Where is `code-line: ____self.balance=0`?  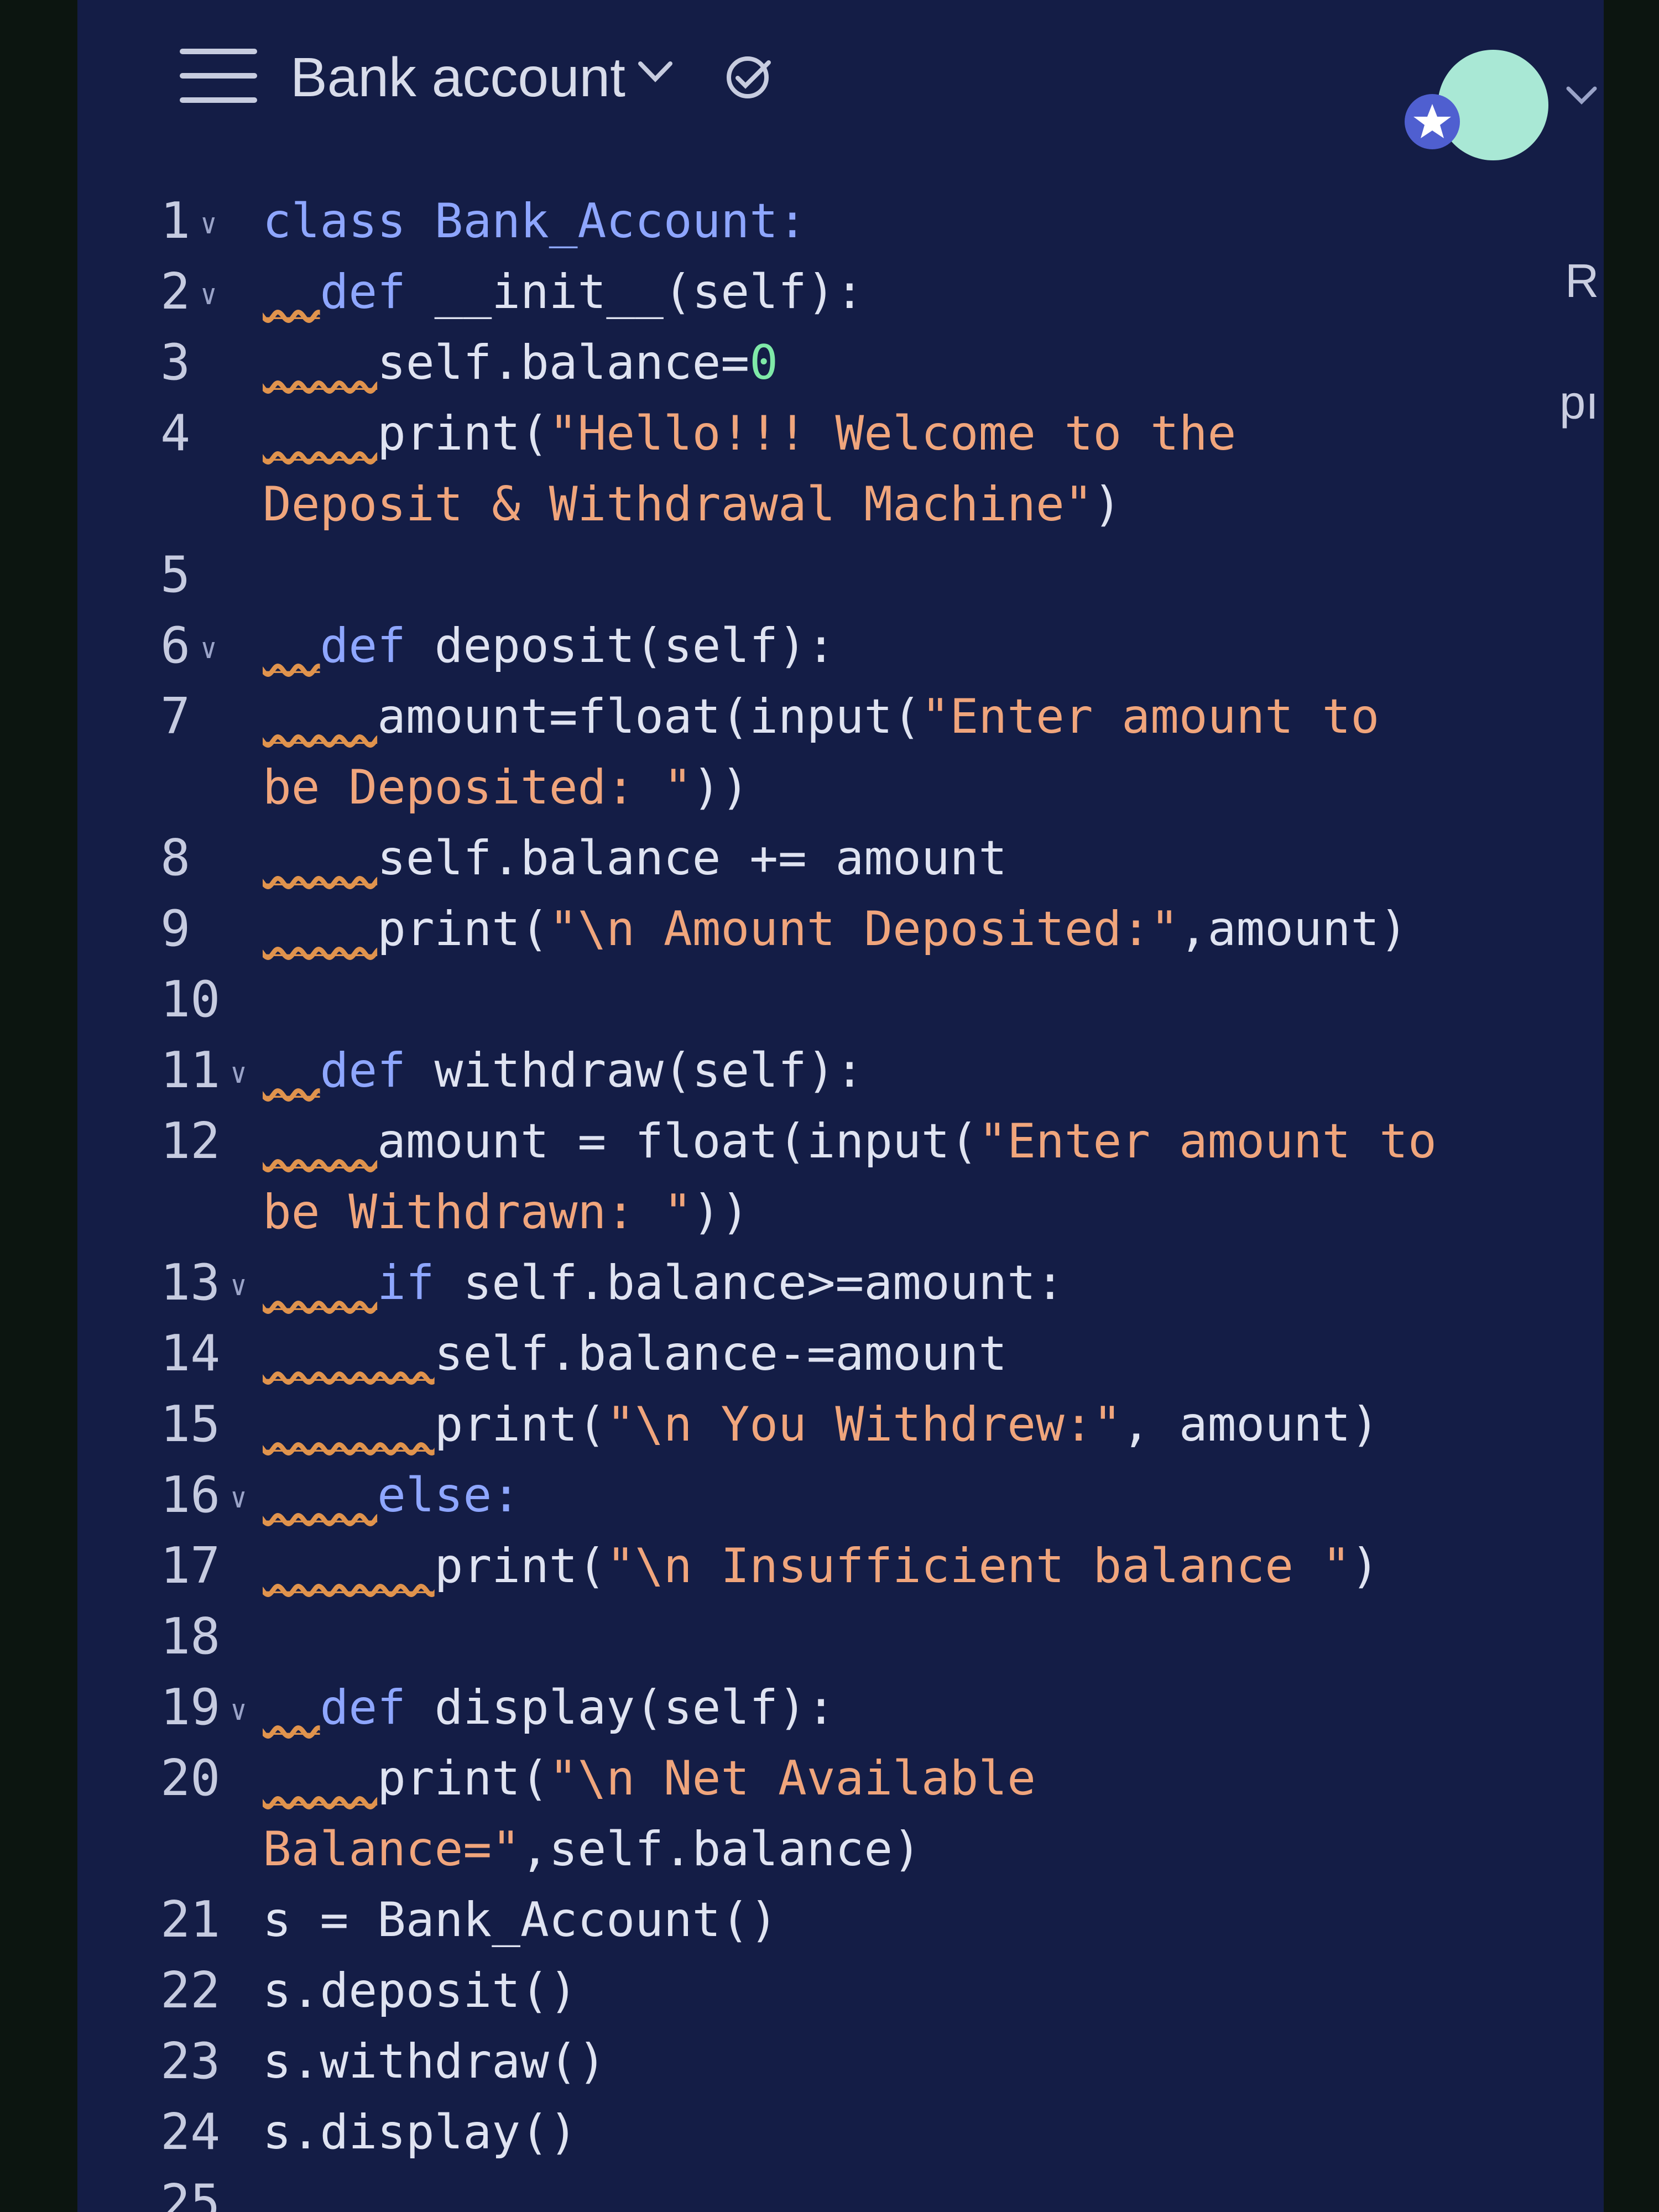
code-line: ____self.balance=0 is located at coordinates (899, 363).